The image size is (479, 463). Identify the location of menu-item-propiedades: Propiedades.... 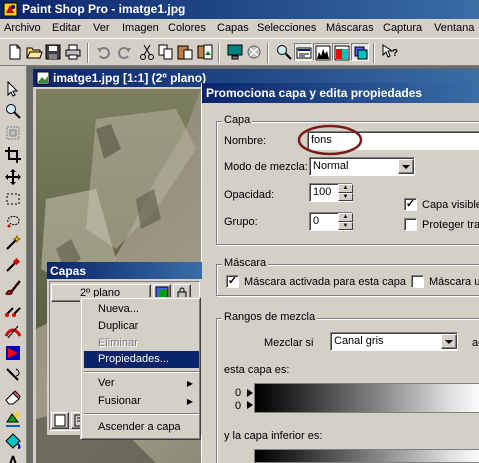
(141, 359).